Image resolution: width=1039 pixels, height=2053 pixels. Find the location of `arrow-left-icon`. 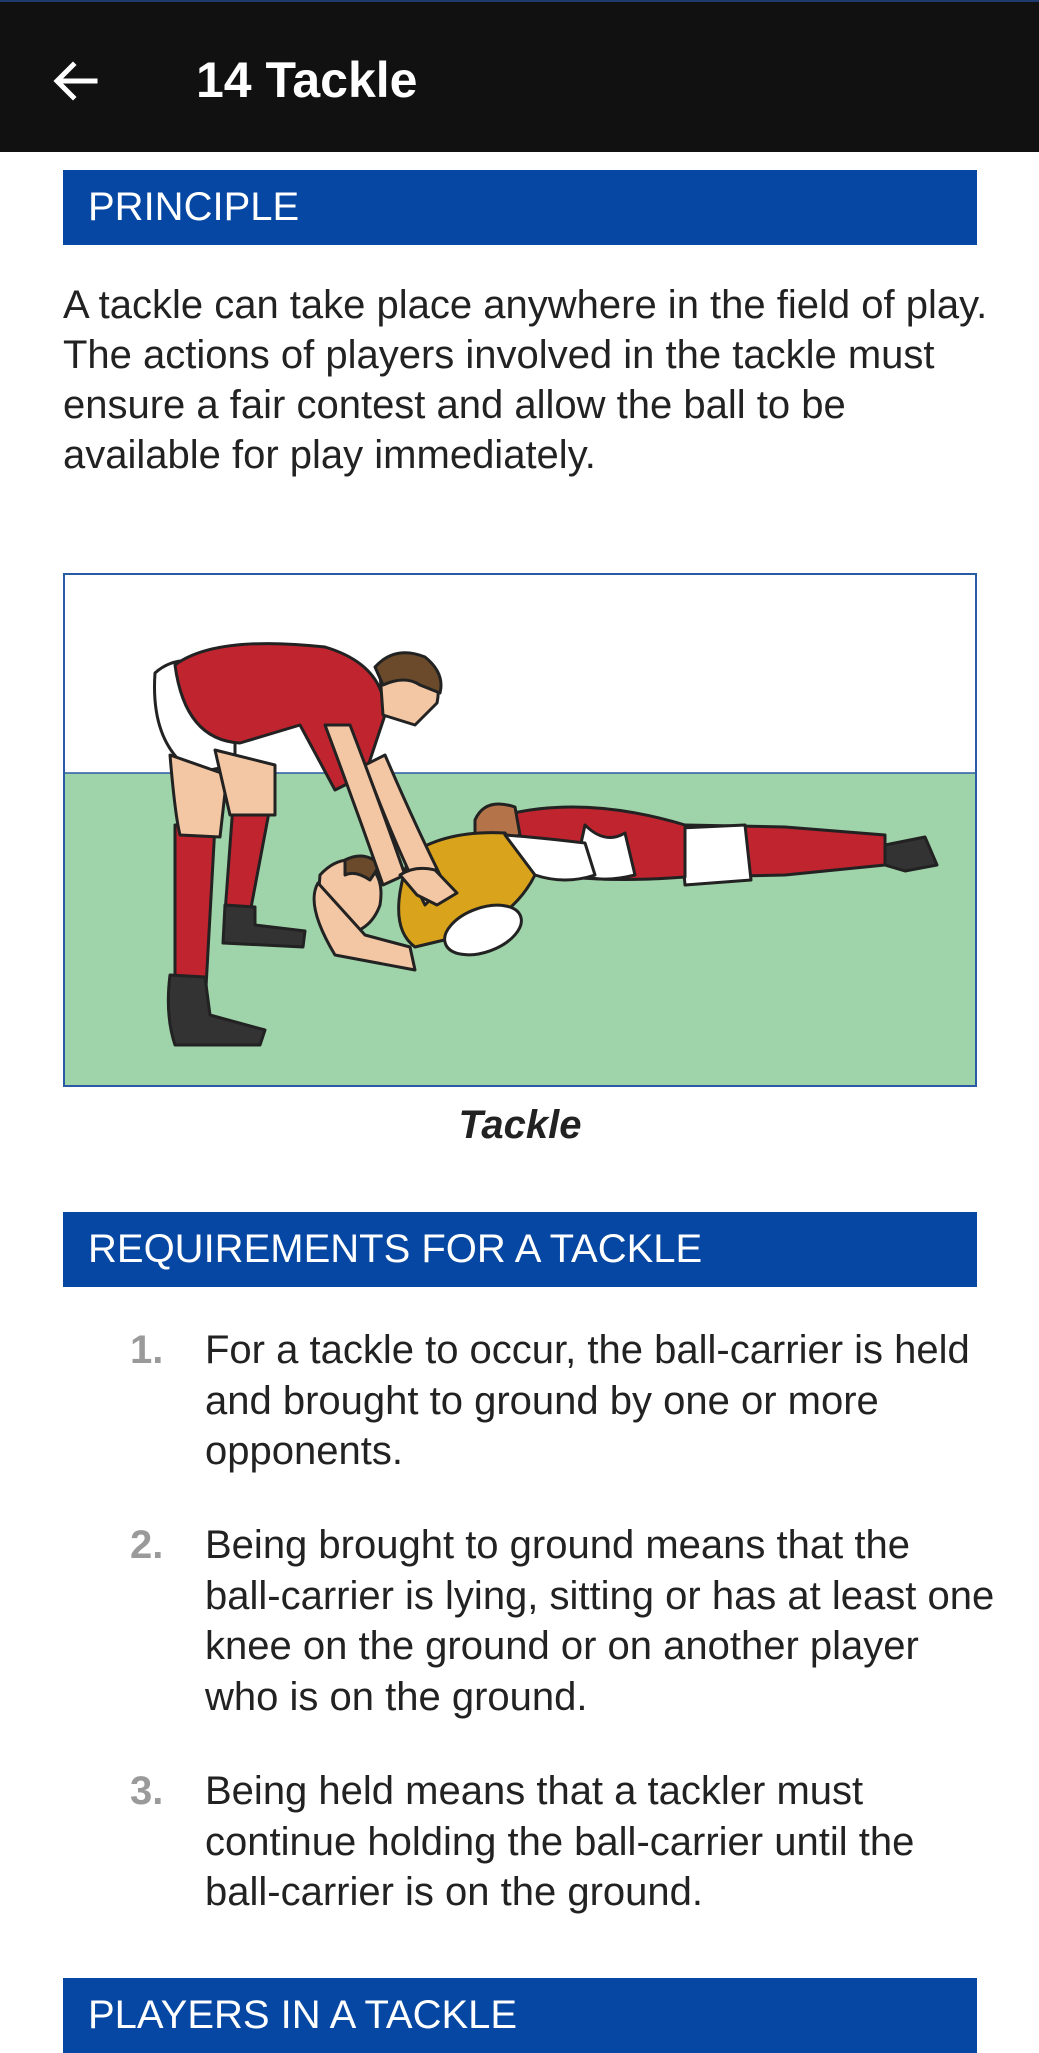

arrow-left-icon is located at coordinates (75, 81).